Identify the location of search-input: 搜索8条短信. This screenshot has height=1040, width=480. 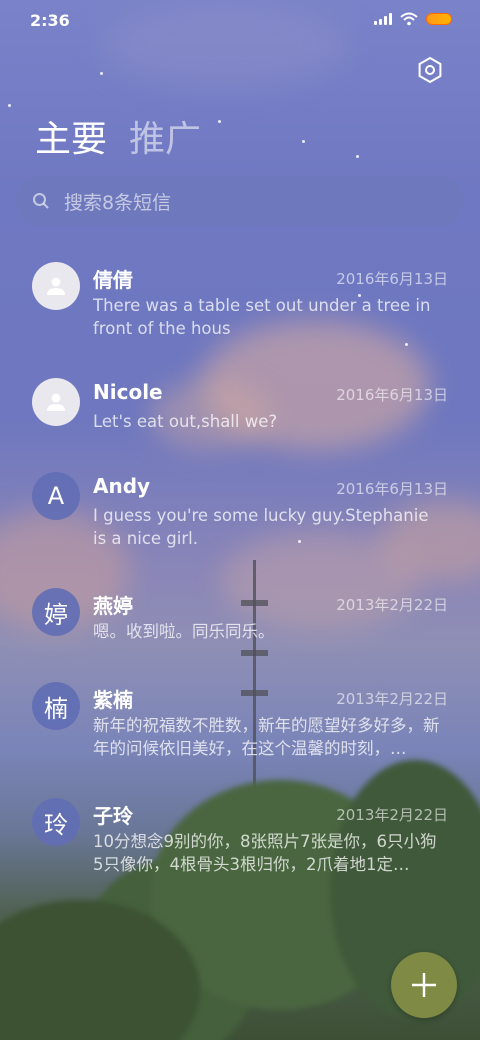
(240, 201).